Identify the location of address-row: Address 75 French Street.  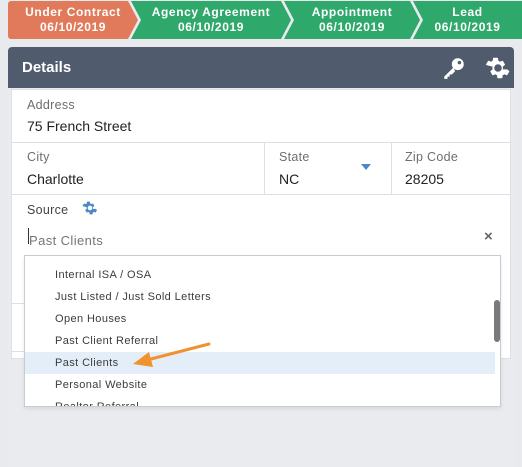
(261, 116).